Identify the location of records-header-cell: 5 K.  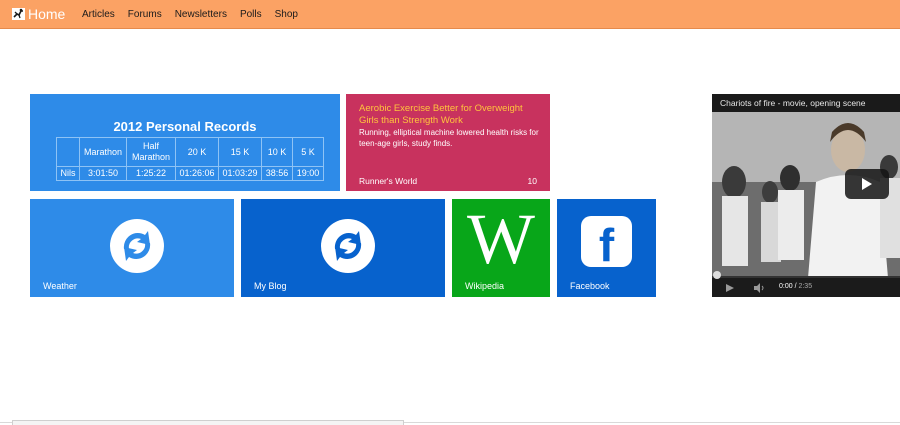
(308, 152).